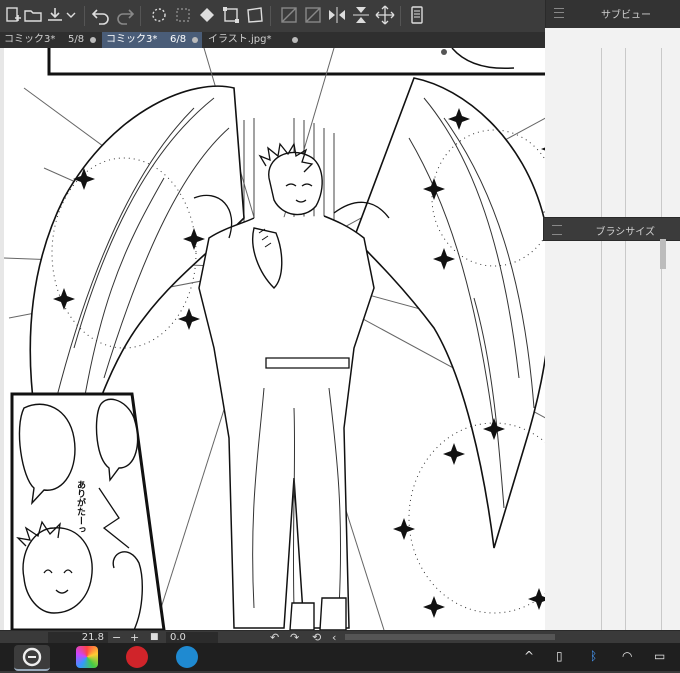 The height and width of the screenshot is (673, 680). I want to click on flip-vertical-icon, so click(361, 15).